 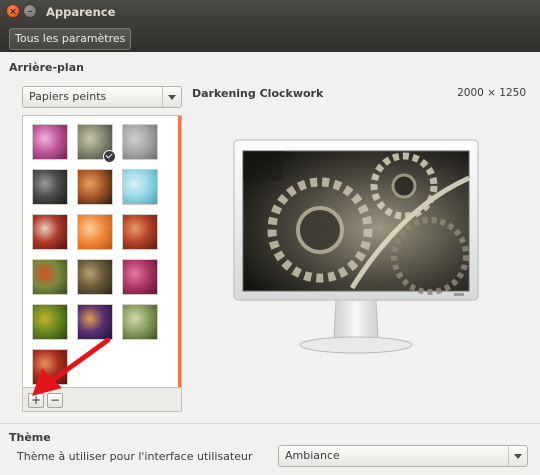 I want to click on wallpaper-thumbnail-red-landscape, so click(x=140, y=232).